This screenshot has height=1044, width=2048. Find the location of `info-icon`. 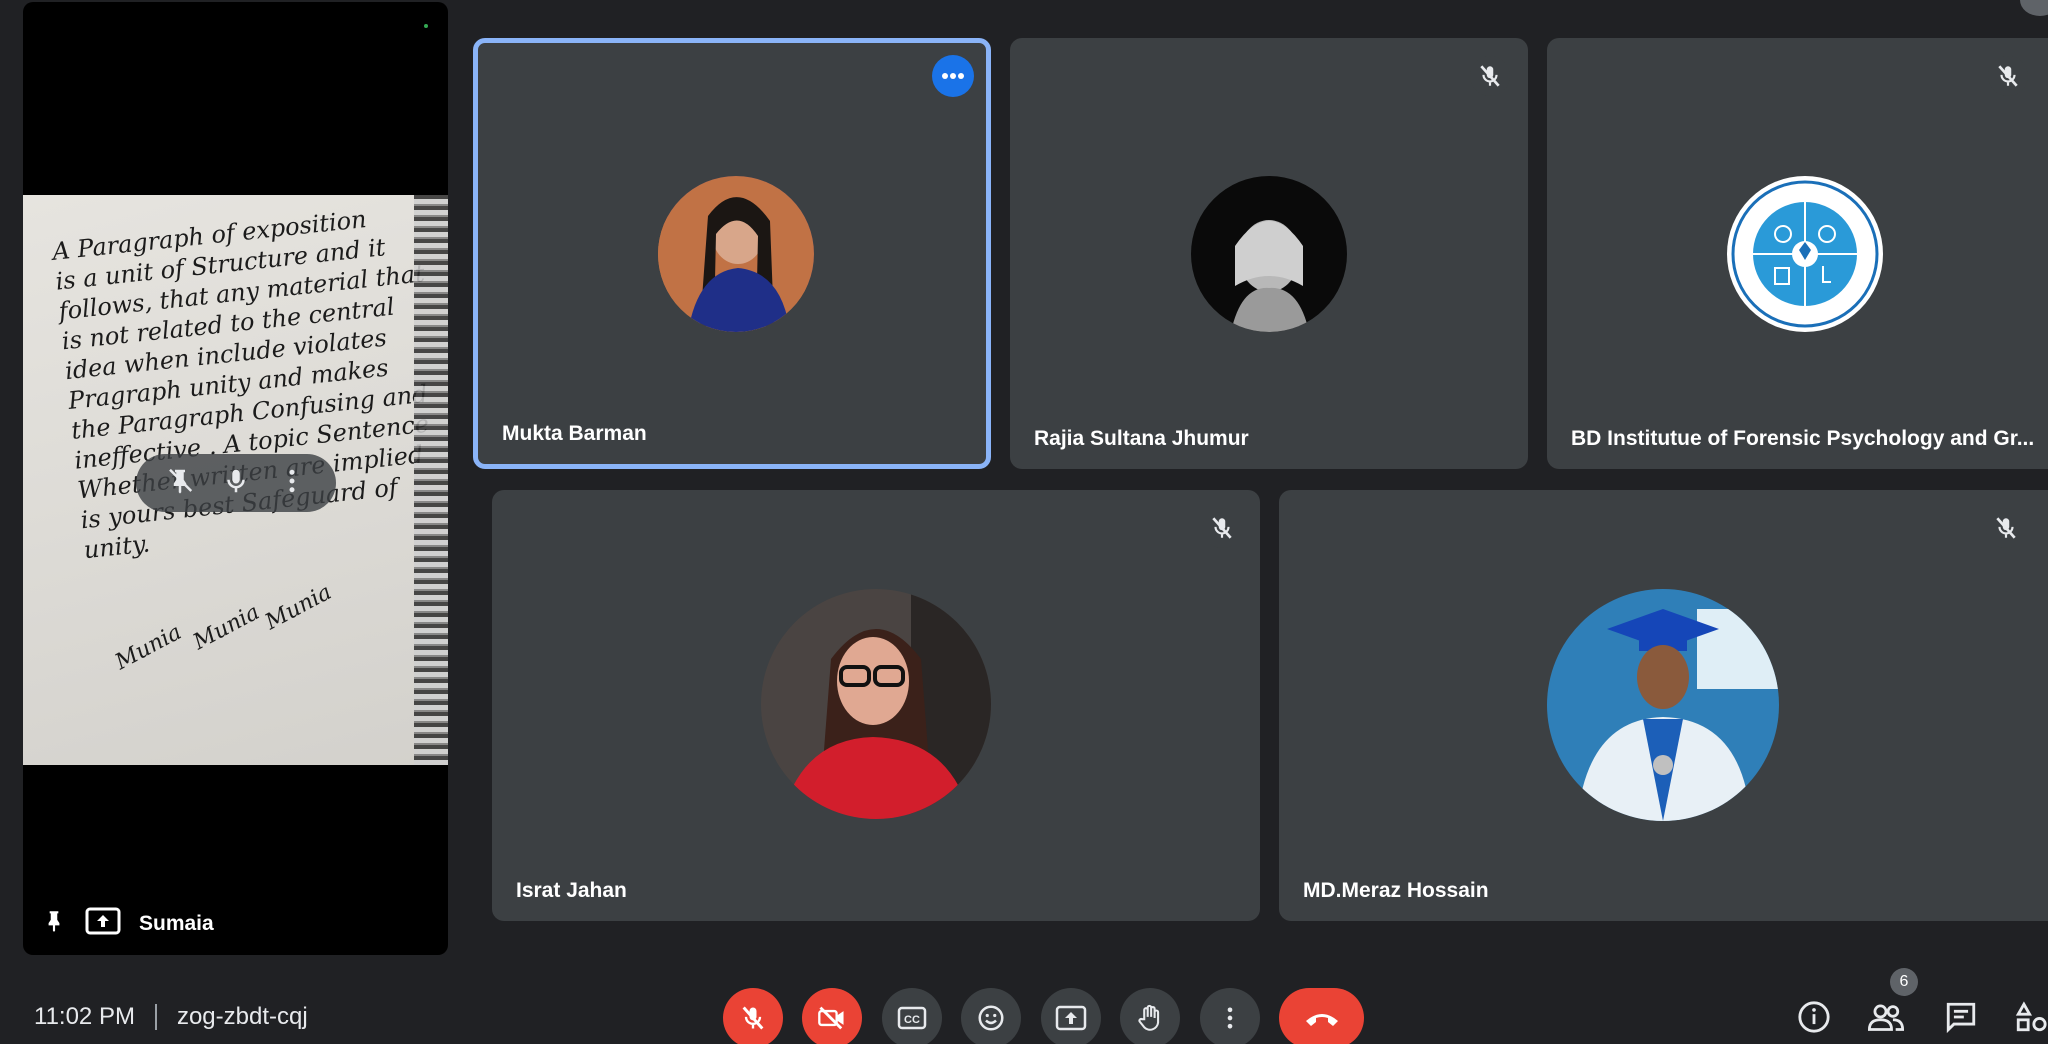

info-icon is located at coordinates (1814, 1017).